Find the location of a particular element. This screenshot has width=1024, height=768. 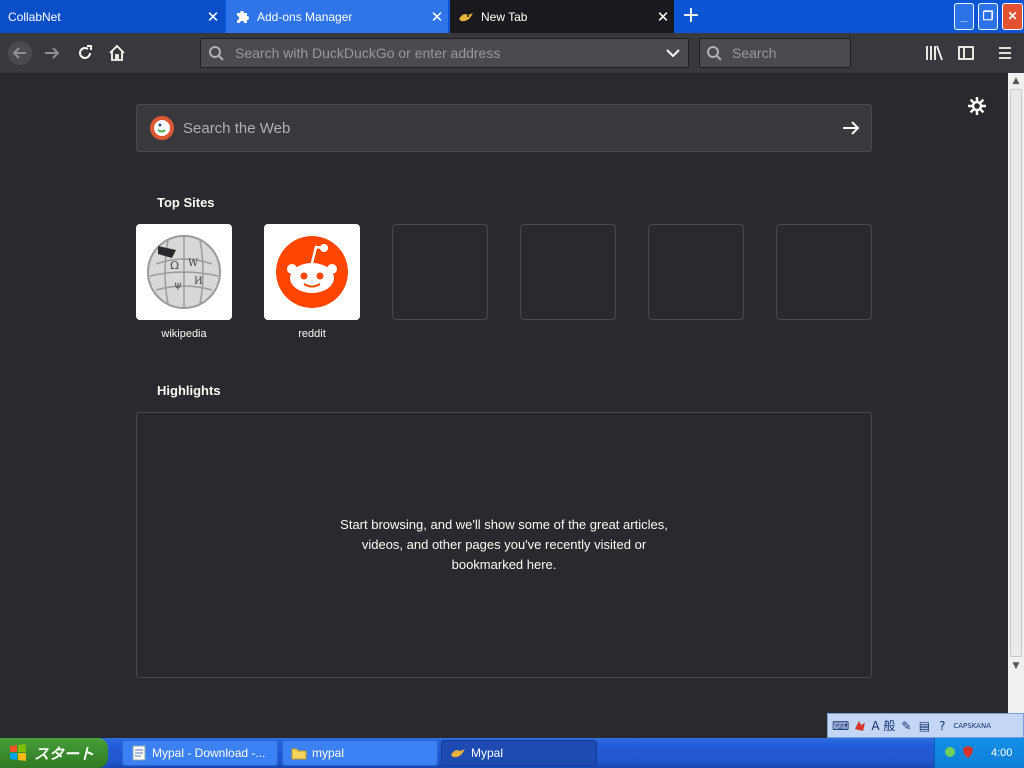

home-icon is located at coordinates (117, 52).